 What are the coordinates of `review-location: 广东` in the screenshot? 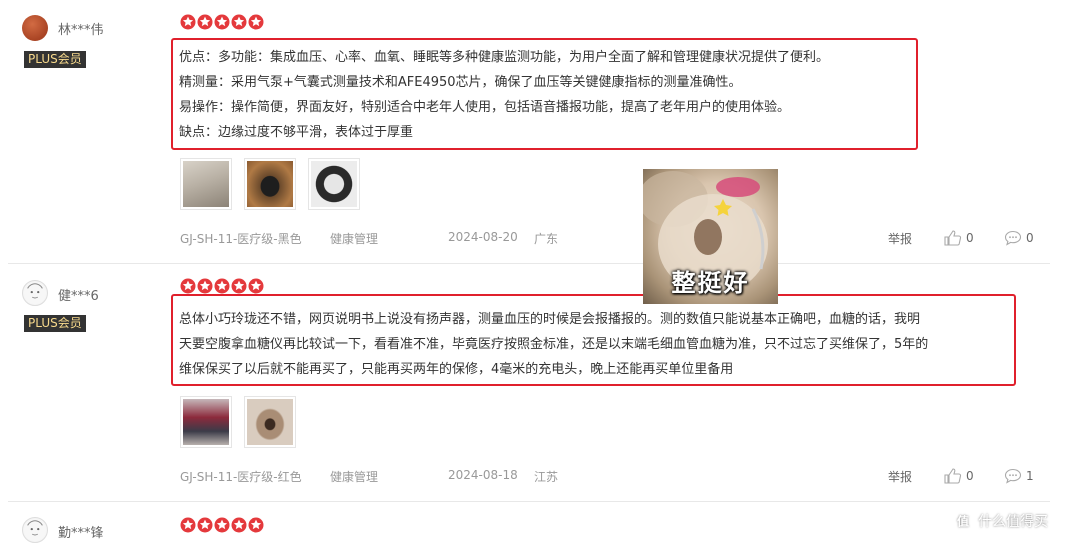 It's located at (546, 239).